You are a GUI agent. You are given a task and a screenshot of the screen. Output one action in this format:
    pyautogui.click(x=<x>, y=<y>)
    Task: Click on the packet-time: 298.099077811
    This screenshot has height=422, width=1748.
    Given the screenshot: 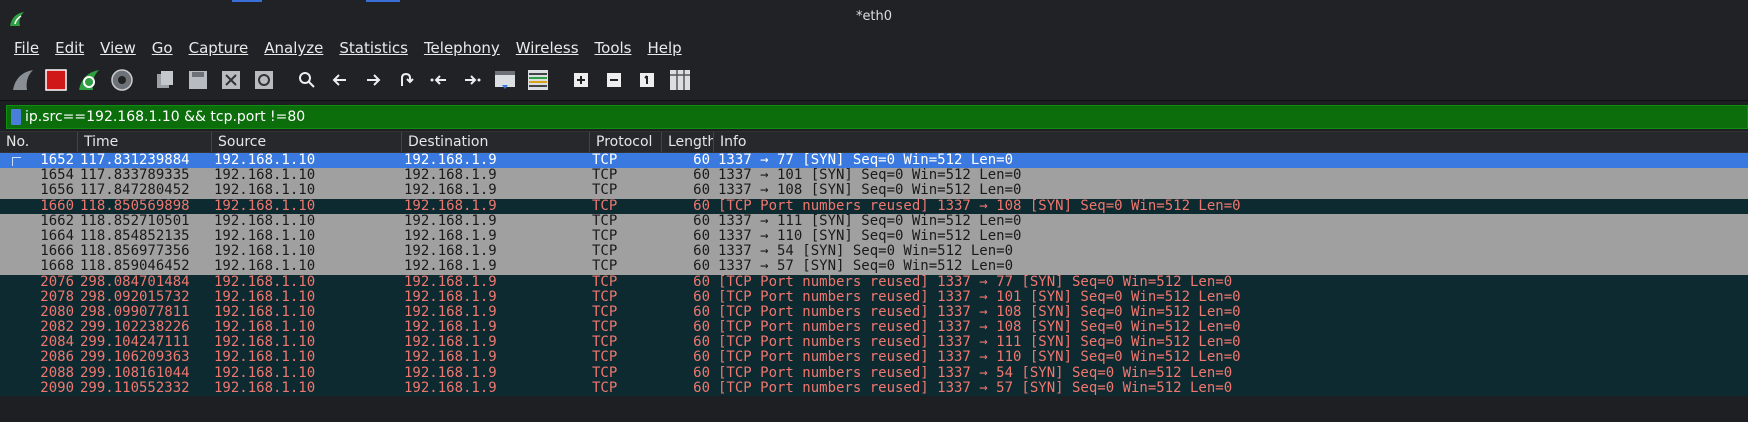 What is the action you would take?
    pyautogui.click(x=135, y=312)
    